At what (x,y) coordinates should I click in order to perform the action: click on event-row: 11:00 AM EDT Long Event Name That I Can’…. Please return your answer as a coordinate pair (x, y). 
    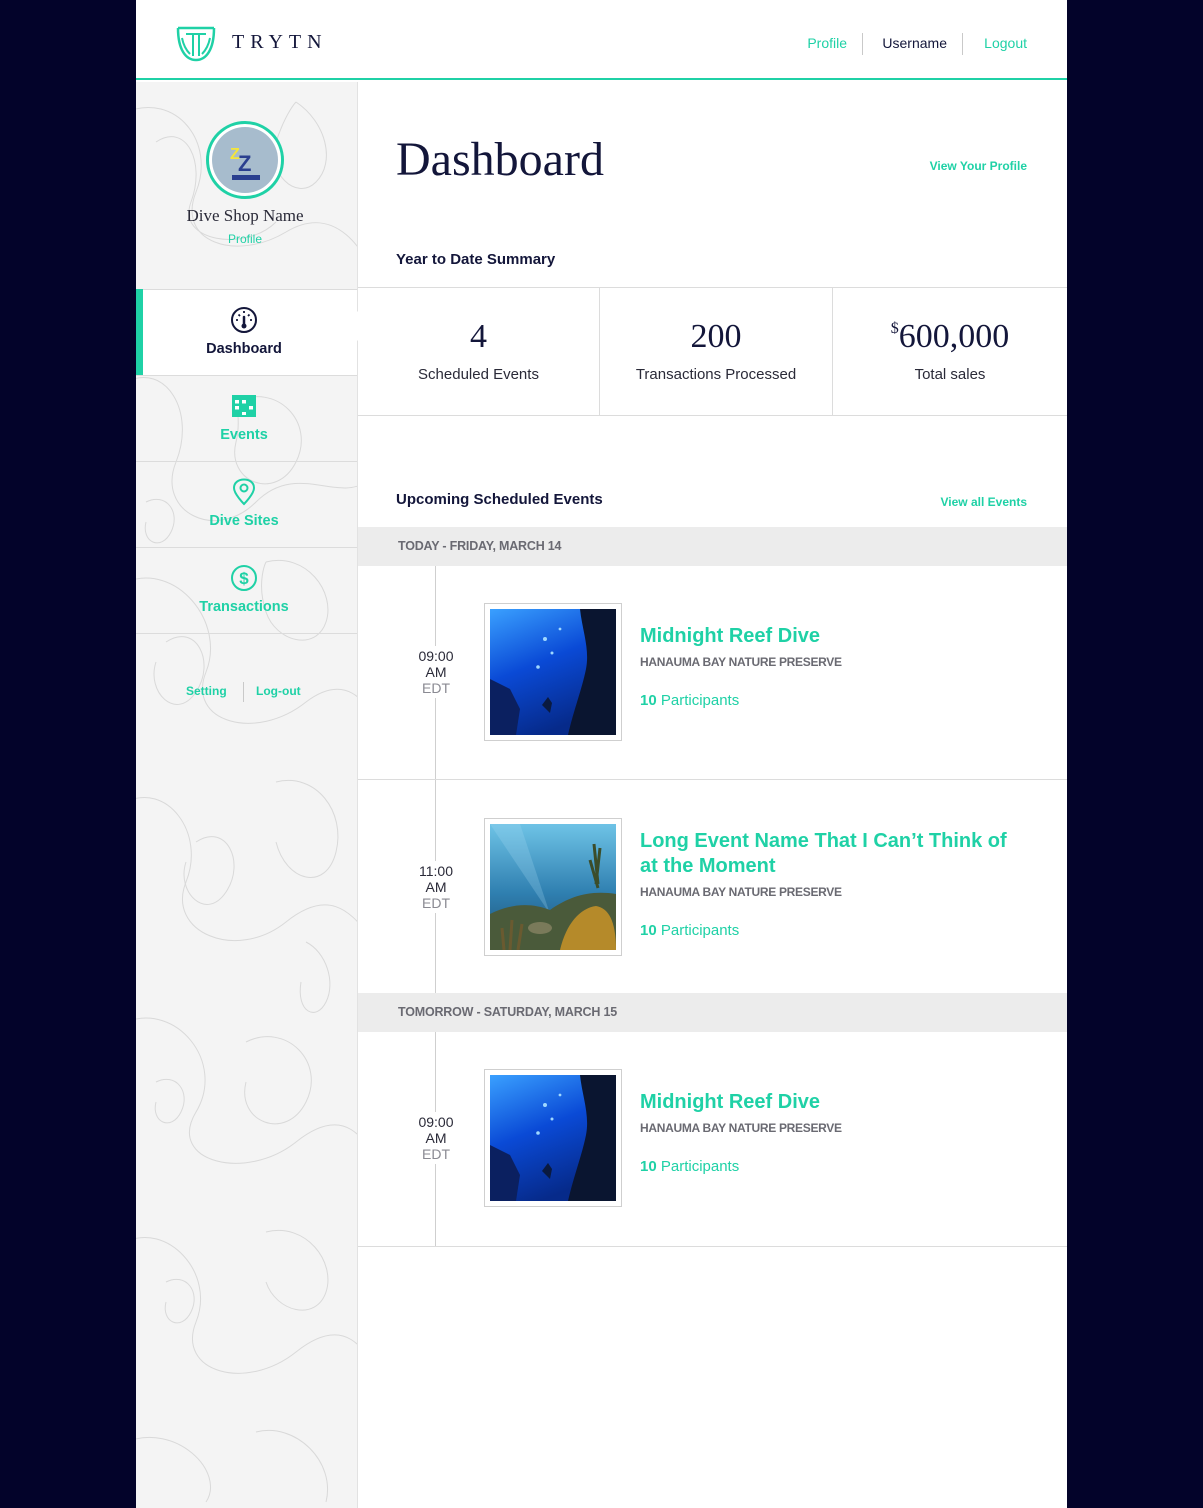
    Looking at the image, I should click on (712, 886).